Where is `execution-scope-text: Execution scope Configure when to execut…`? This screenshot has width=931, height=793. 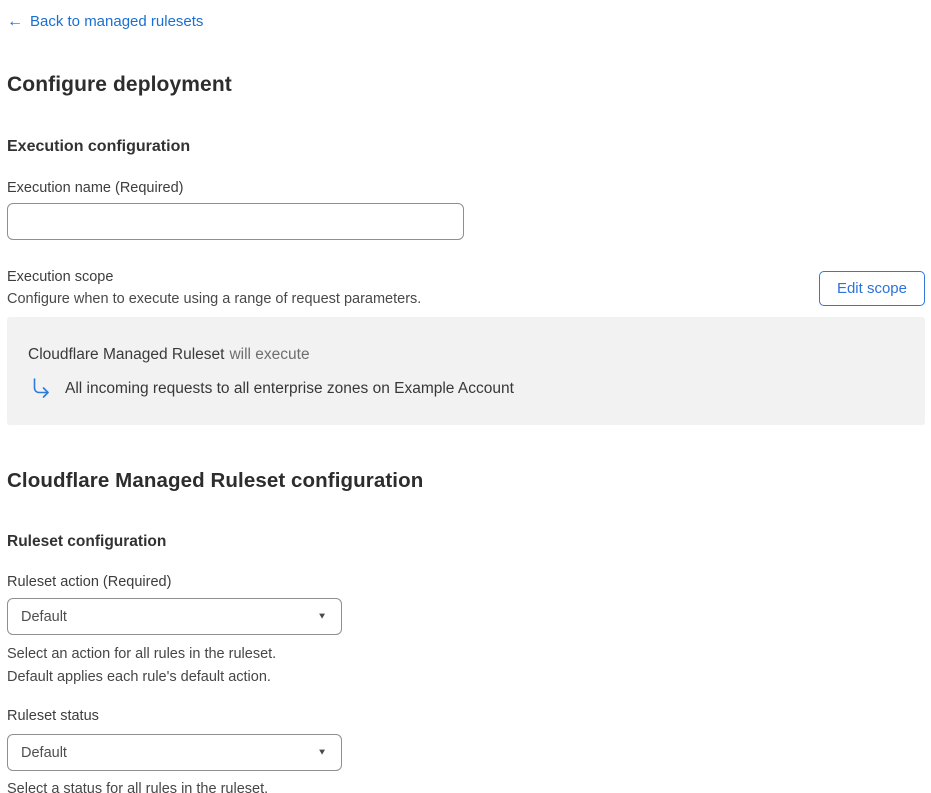
execution-scope-text: Execution scope Configure when to execut… is located at coordinates (214, 288).